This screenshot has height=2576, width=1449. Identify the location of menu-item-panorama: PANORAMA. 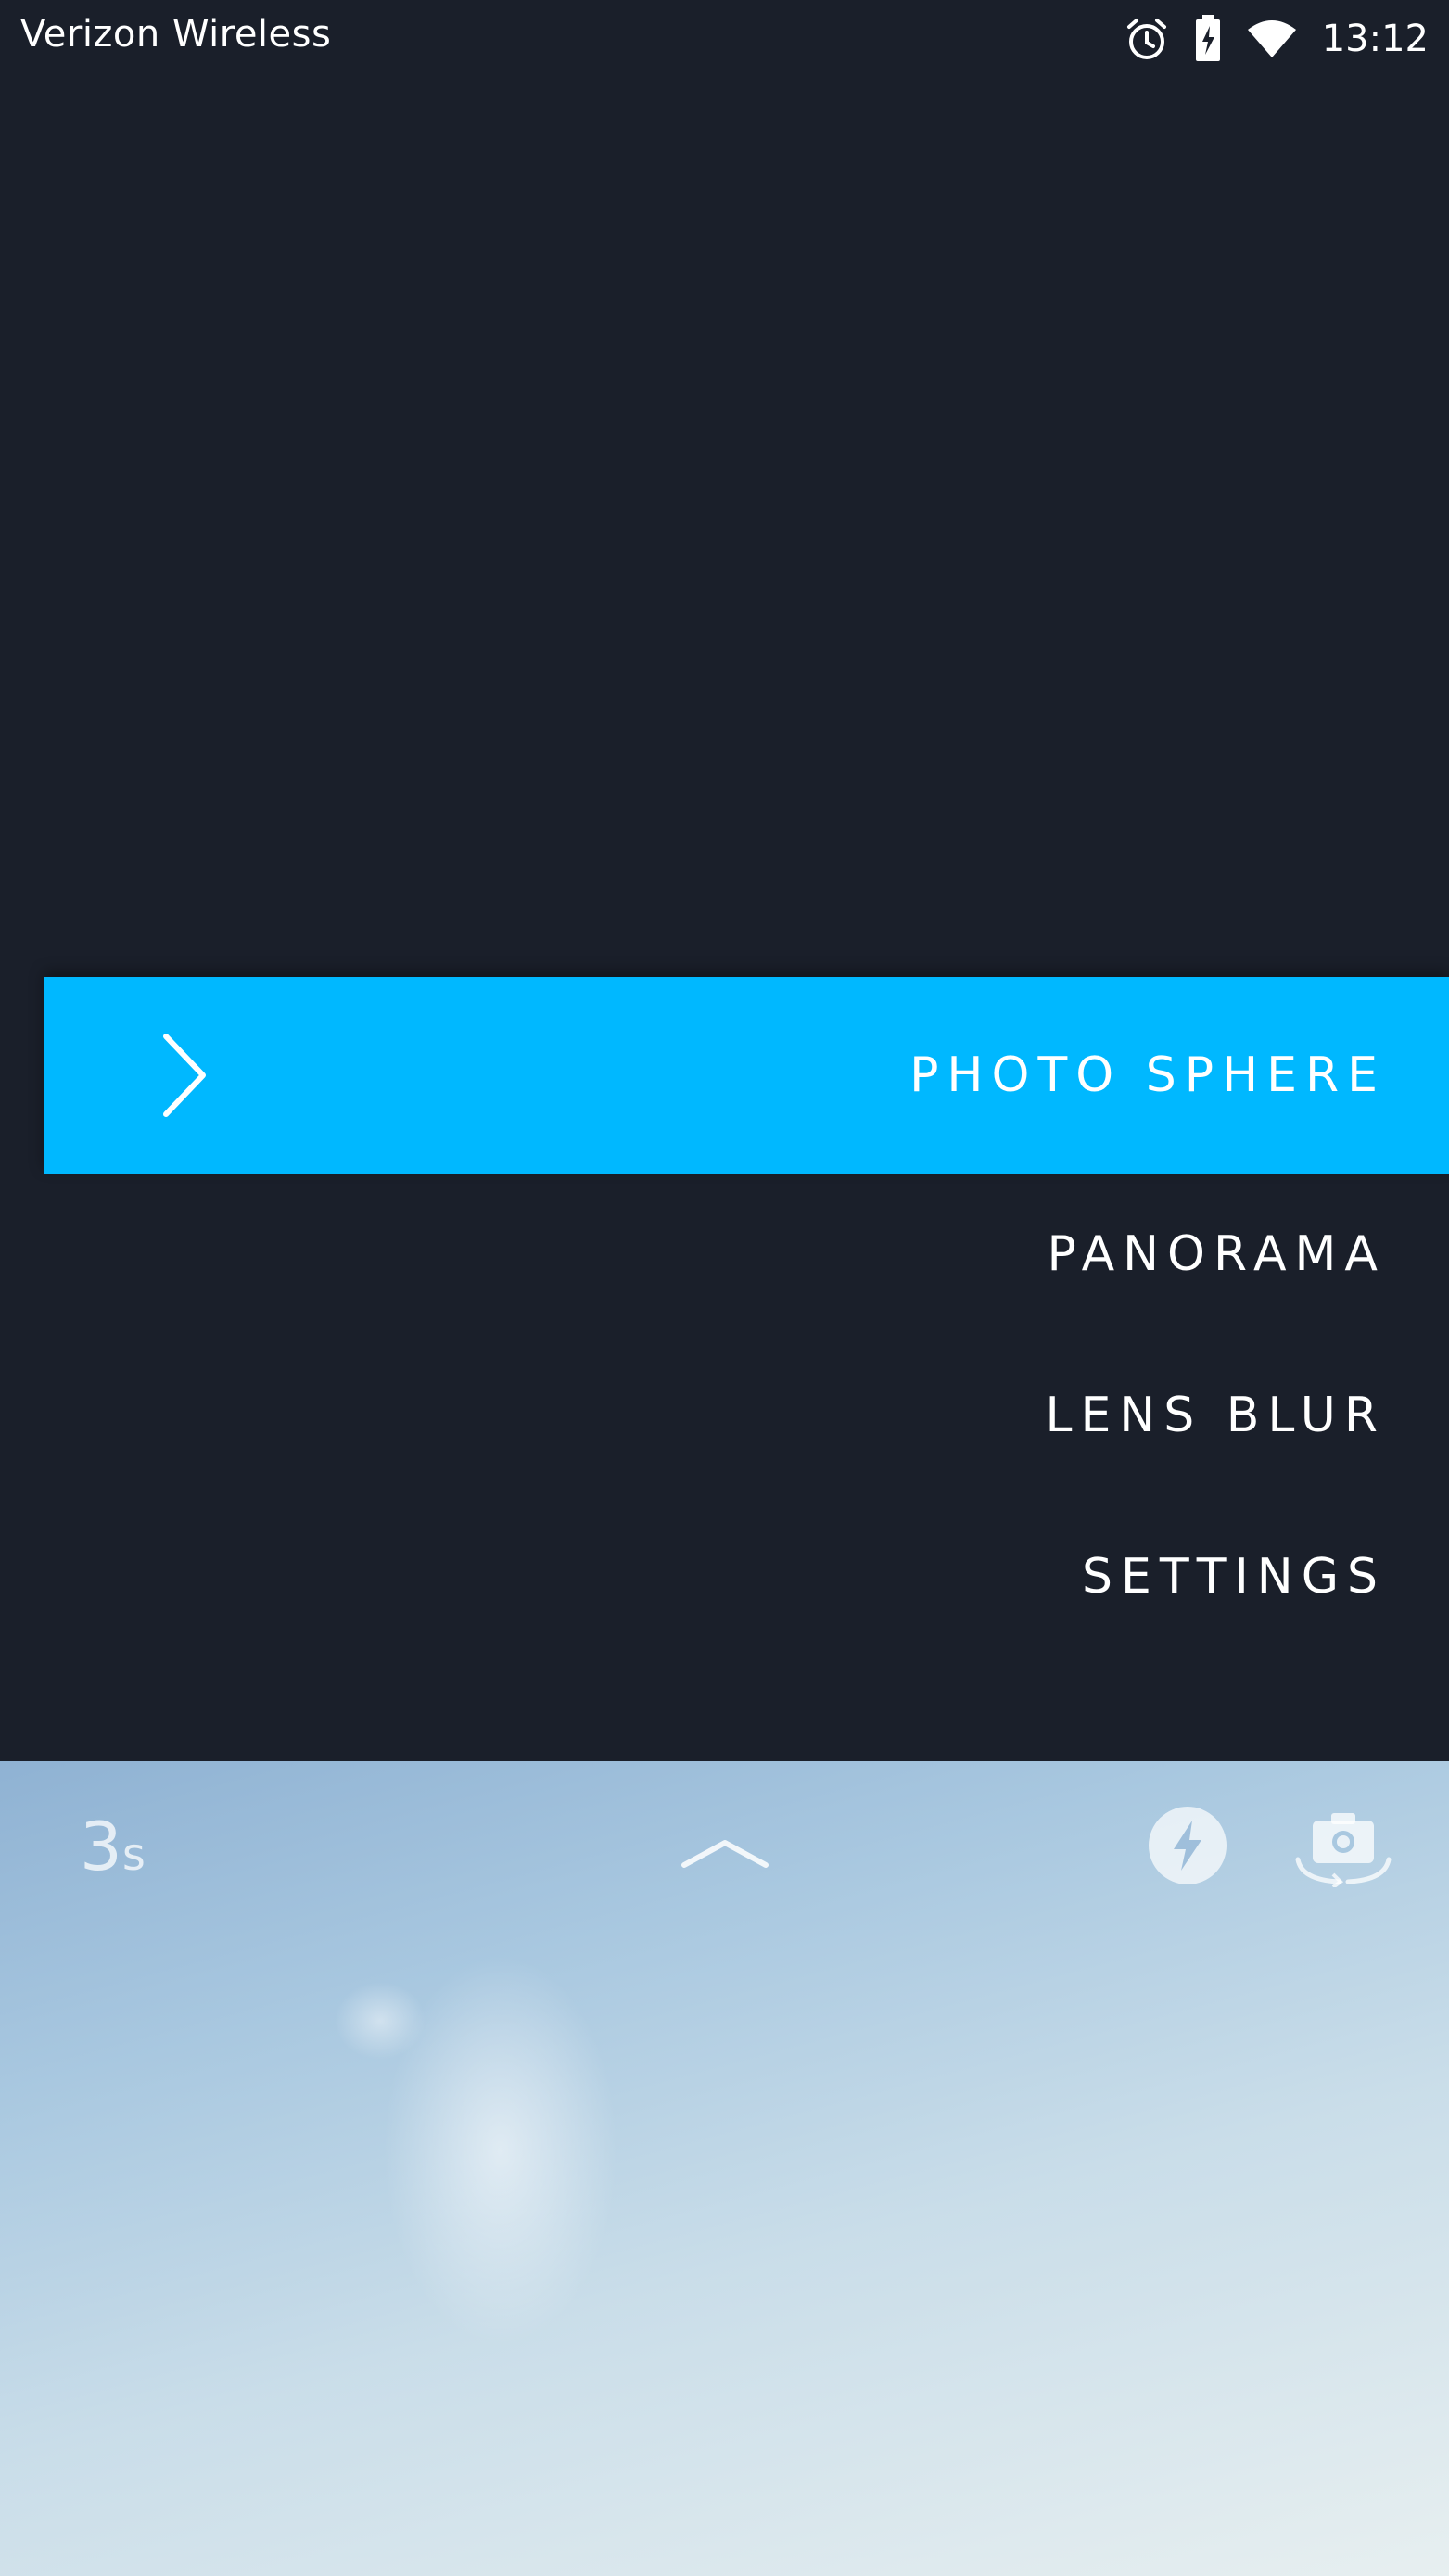
(724, 1254).